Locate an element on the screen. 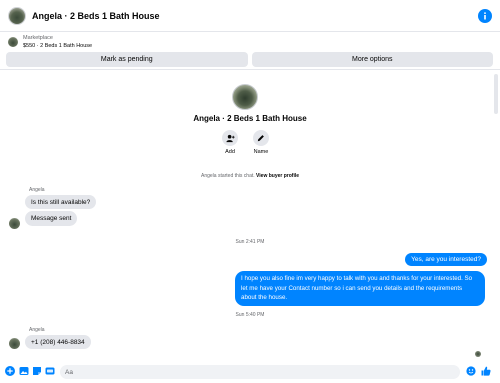  name-label: Name is located at coordinates (261, 152).